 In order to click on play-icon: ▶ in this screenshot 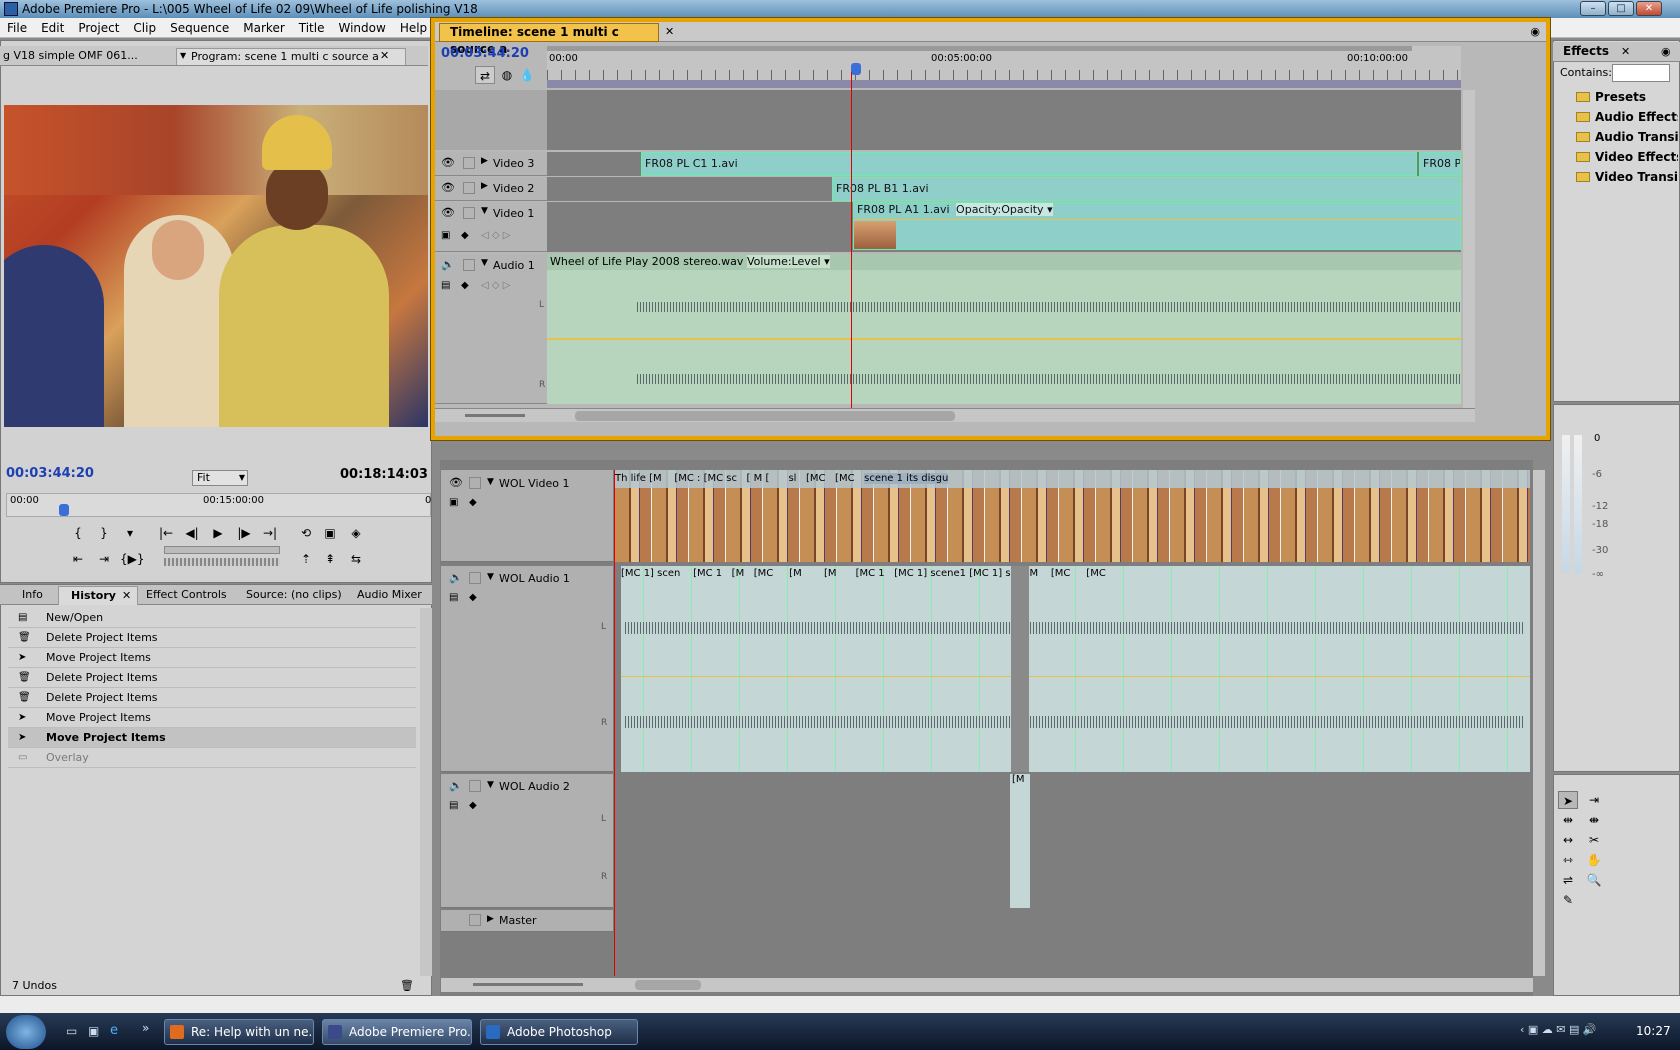, I will do `click(218, 533)`.